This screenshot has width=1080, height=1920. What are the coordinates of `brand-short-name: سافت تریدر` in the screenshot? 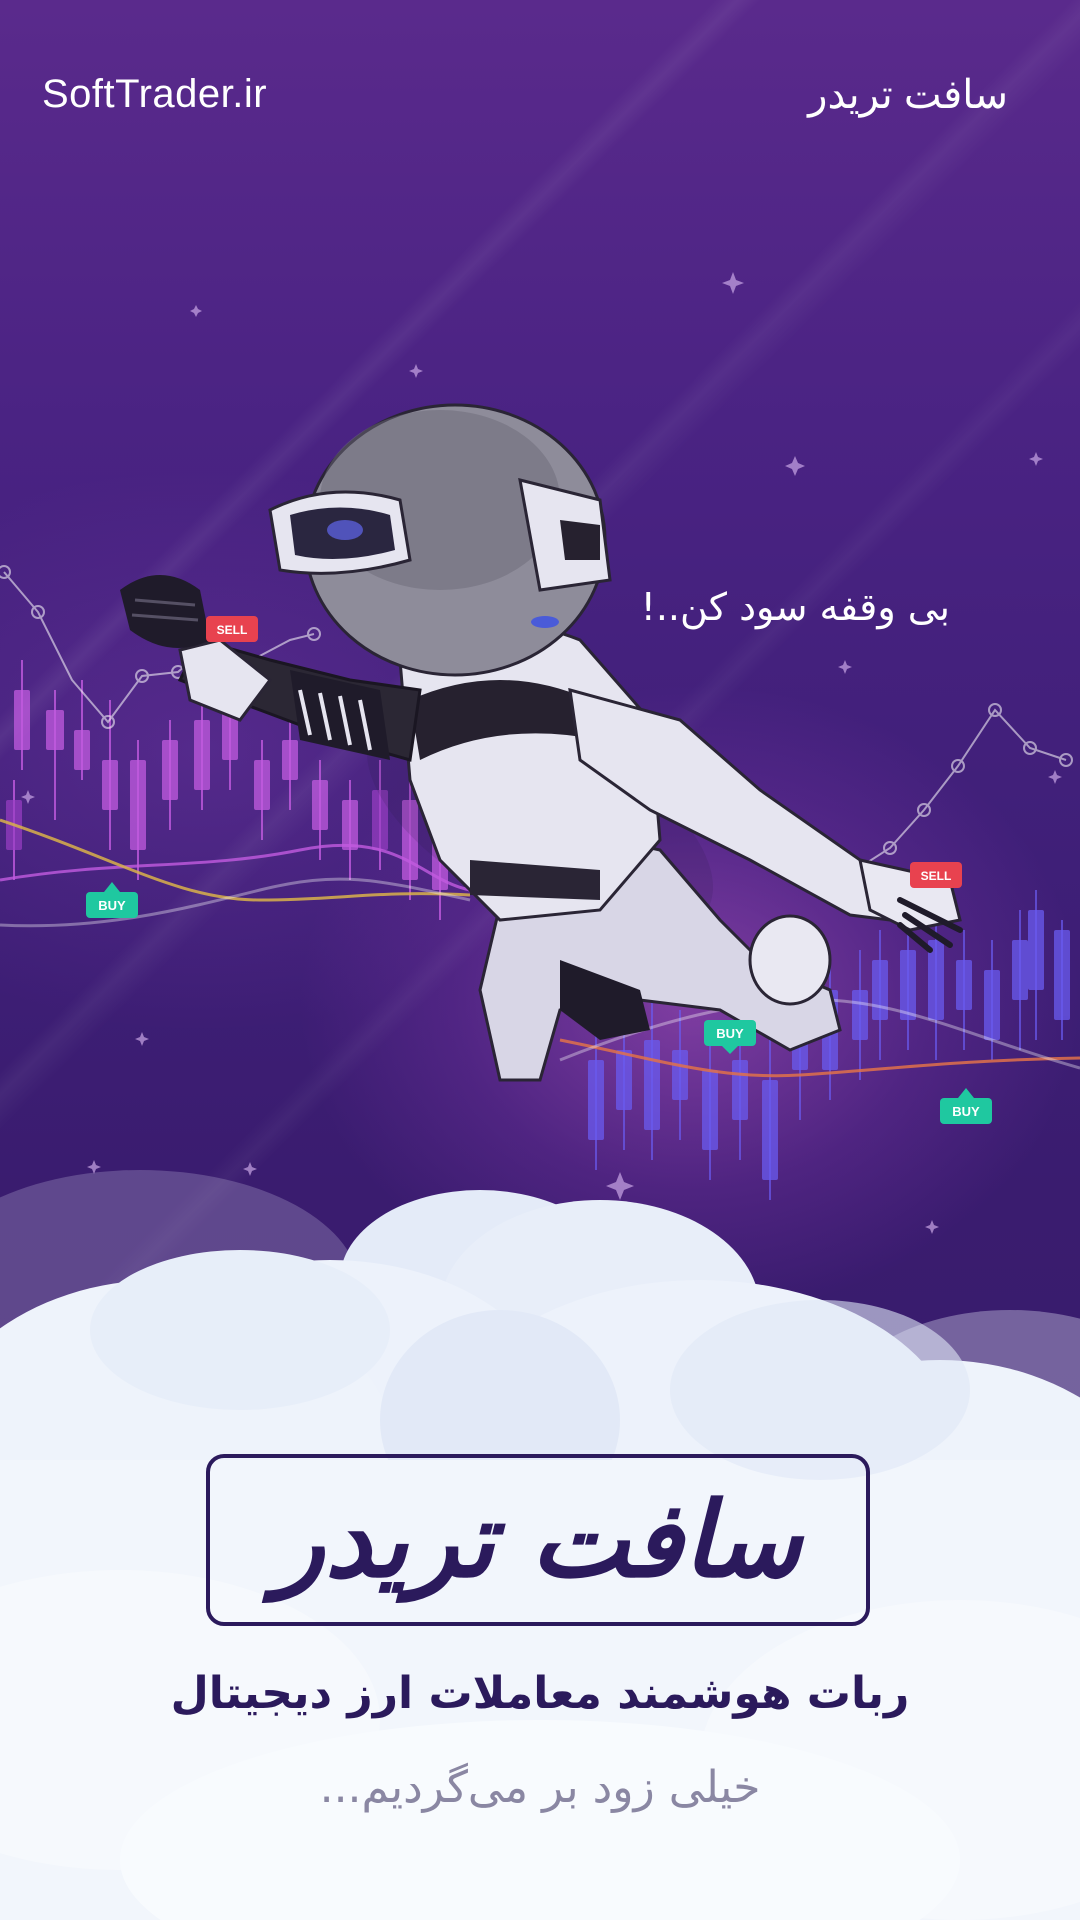 It's located at (908, 95).